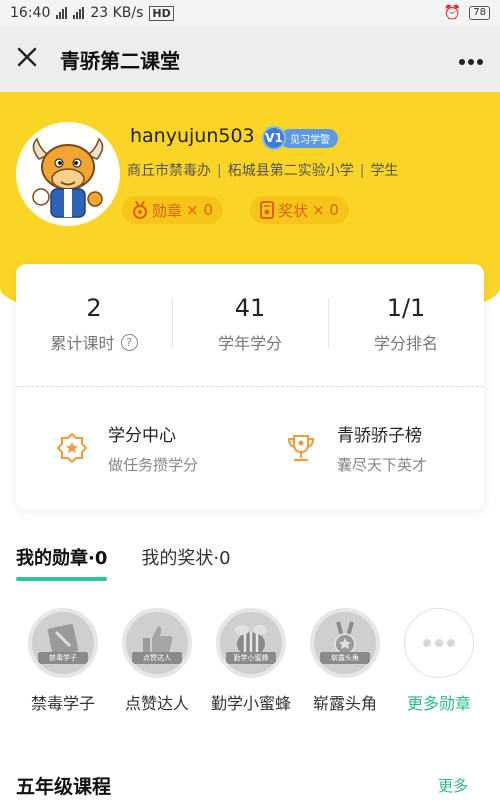 This screenshot has width=500, height=800. I want to click on badge-thumbs-up-icon: 点赞达人, so click(157, 643).